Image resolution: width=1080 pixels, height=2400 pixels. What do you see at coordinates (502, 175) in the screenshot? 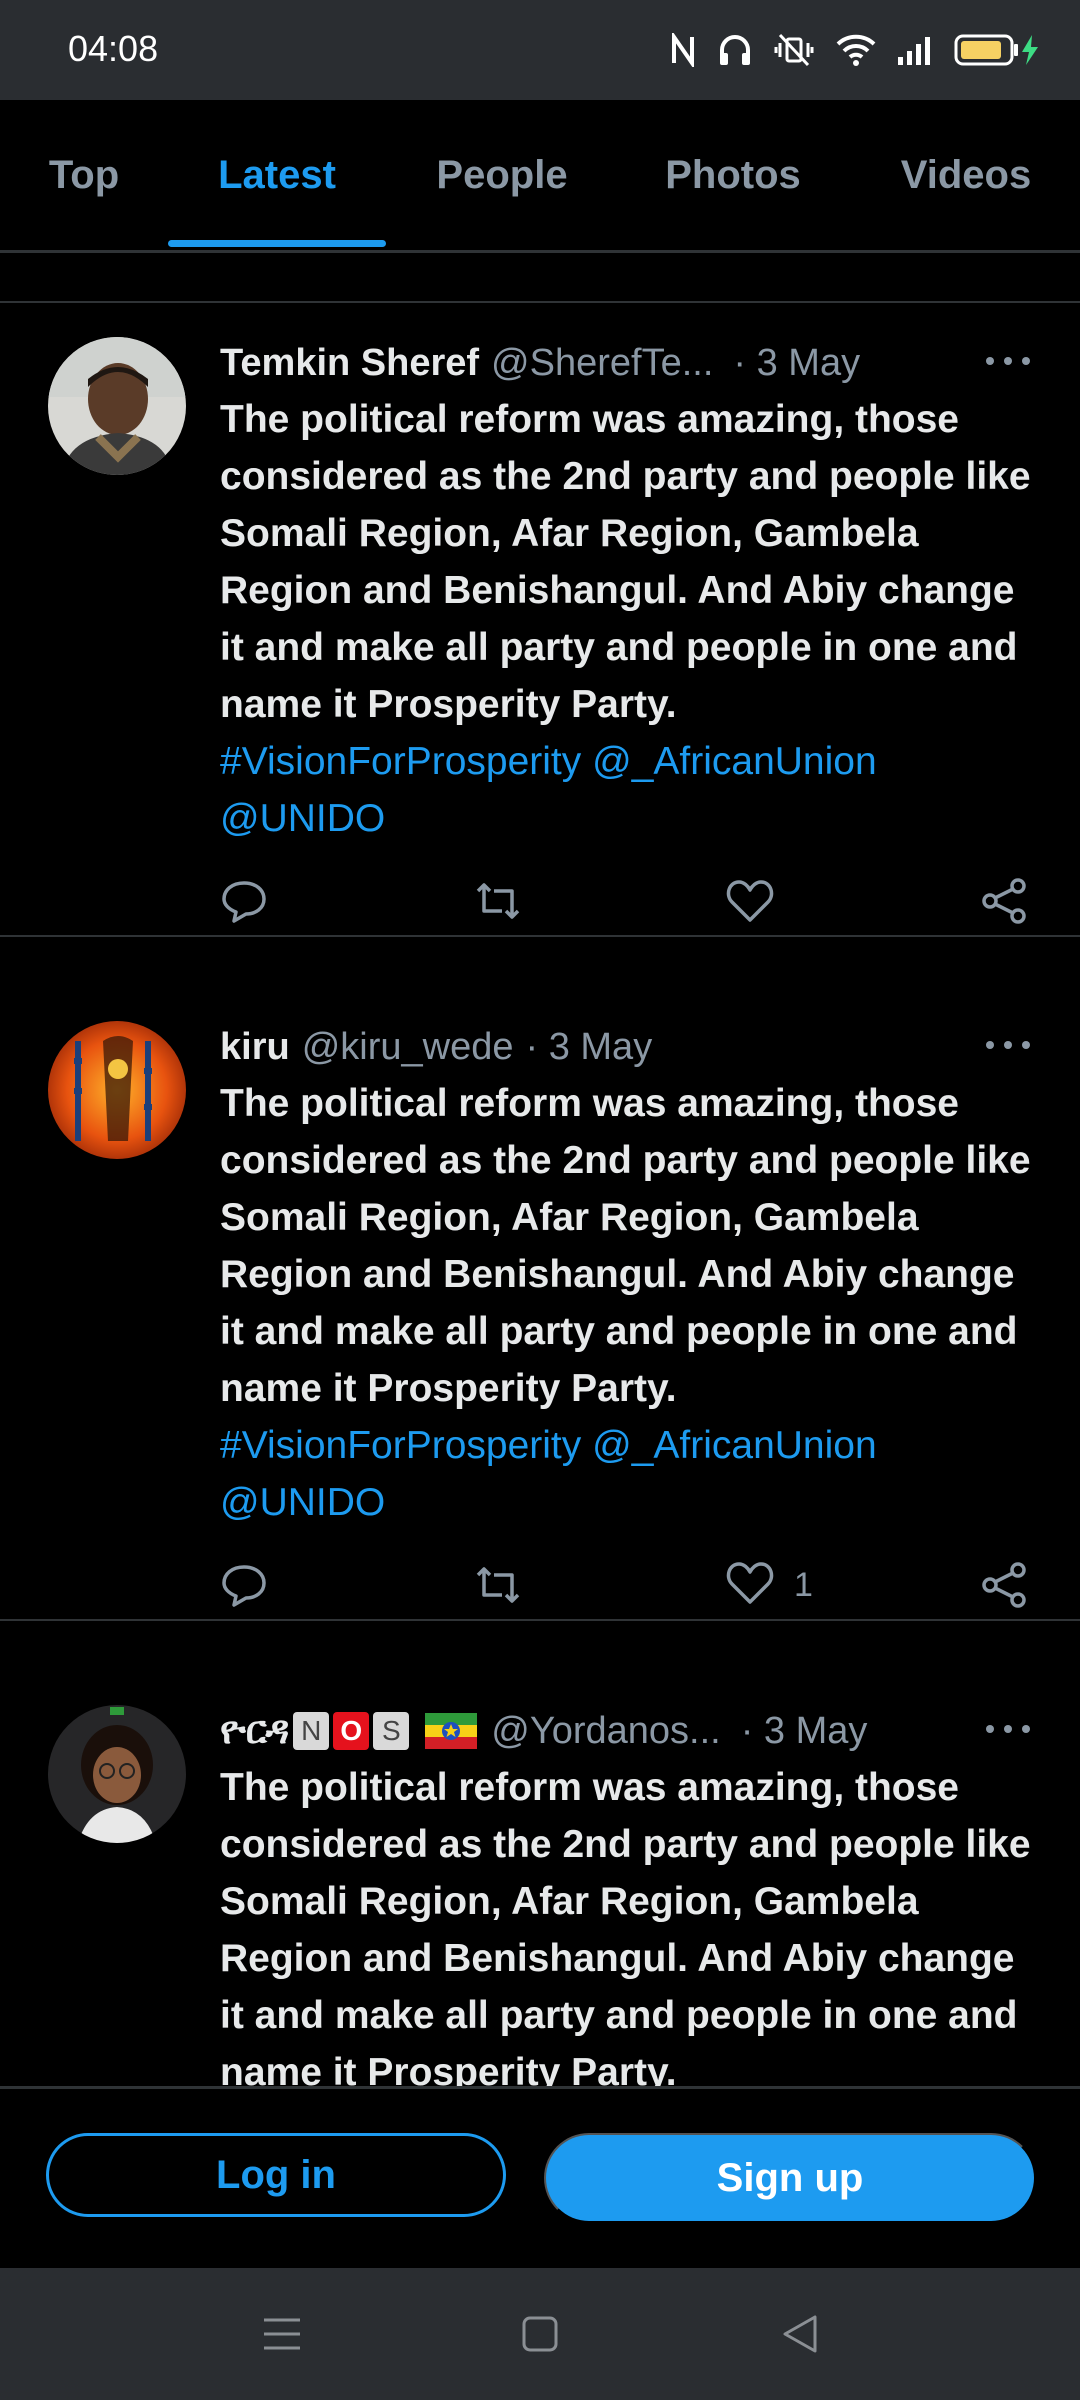
I see `tab-people: People` at bounding box center [502, 175].